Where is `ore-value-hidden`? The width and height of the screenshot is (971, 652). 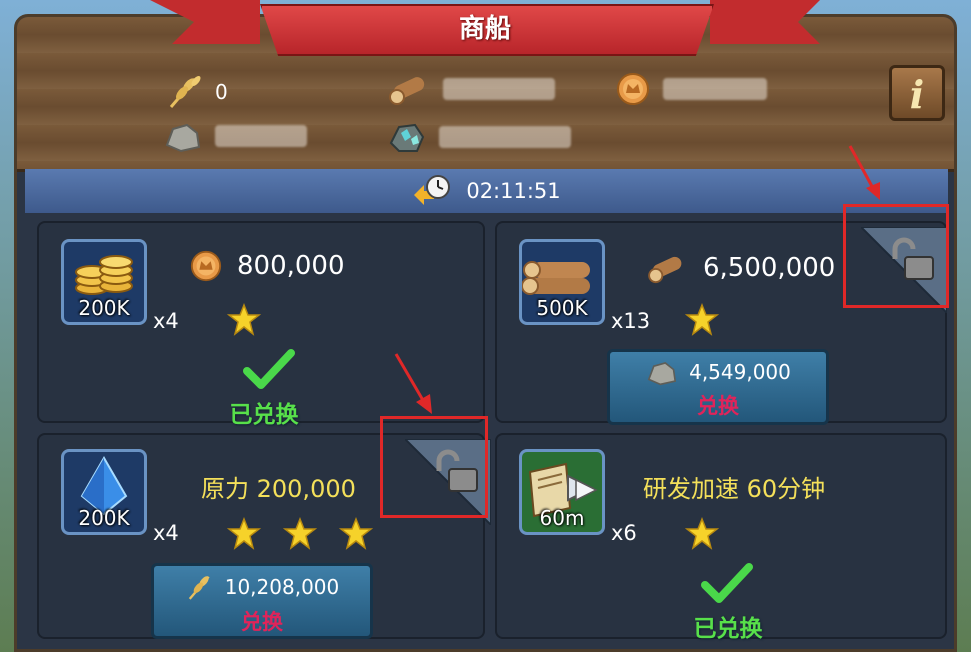 ore-value-hidden is located at coordinates (505, 137).